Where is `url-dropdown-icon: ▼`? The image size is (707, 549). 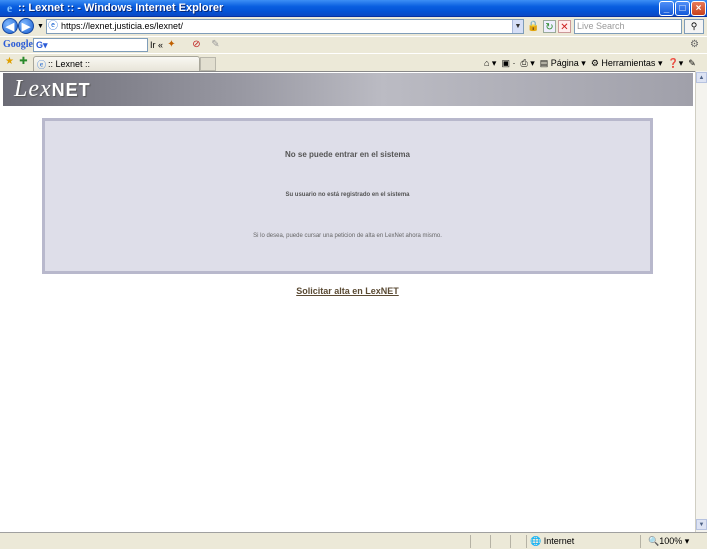 url-dropdown-icon: ▼ is located at coordinates (517, 26).